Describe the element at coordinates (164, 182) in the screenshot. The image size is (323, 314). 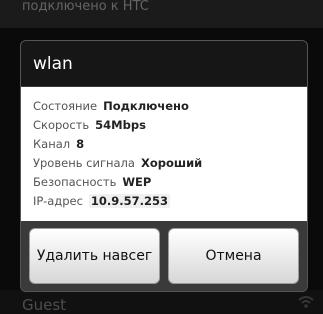
I see `security-row: Безопасность WEP` at that location.